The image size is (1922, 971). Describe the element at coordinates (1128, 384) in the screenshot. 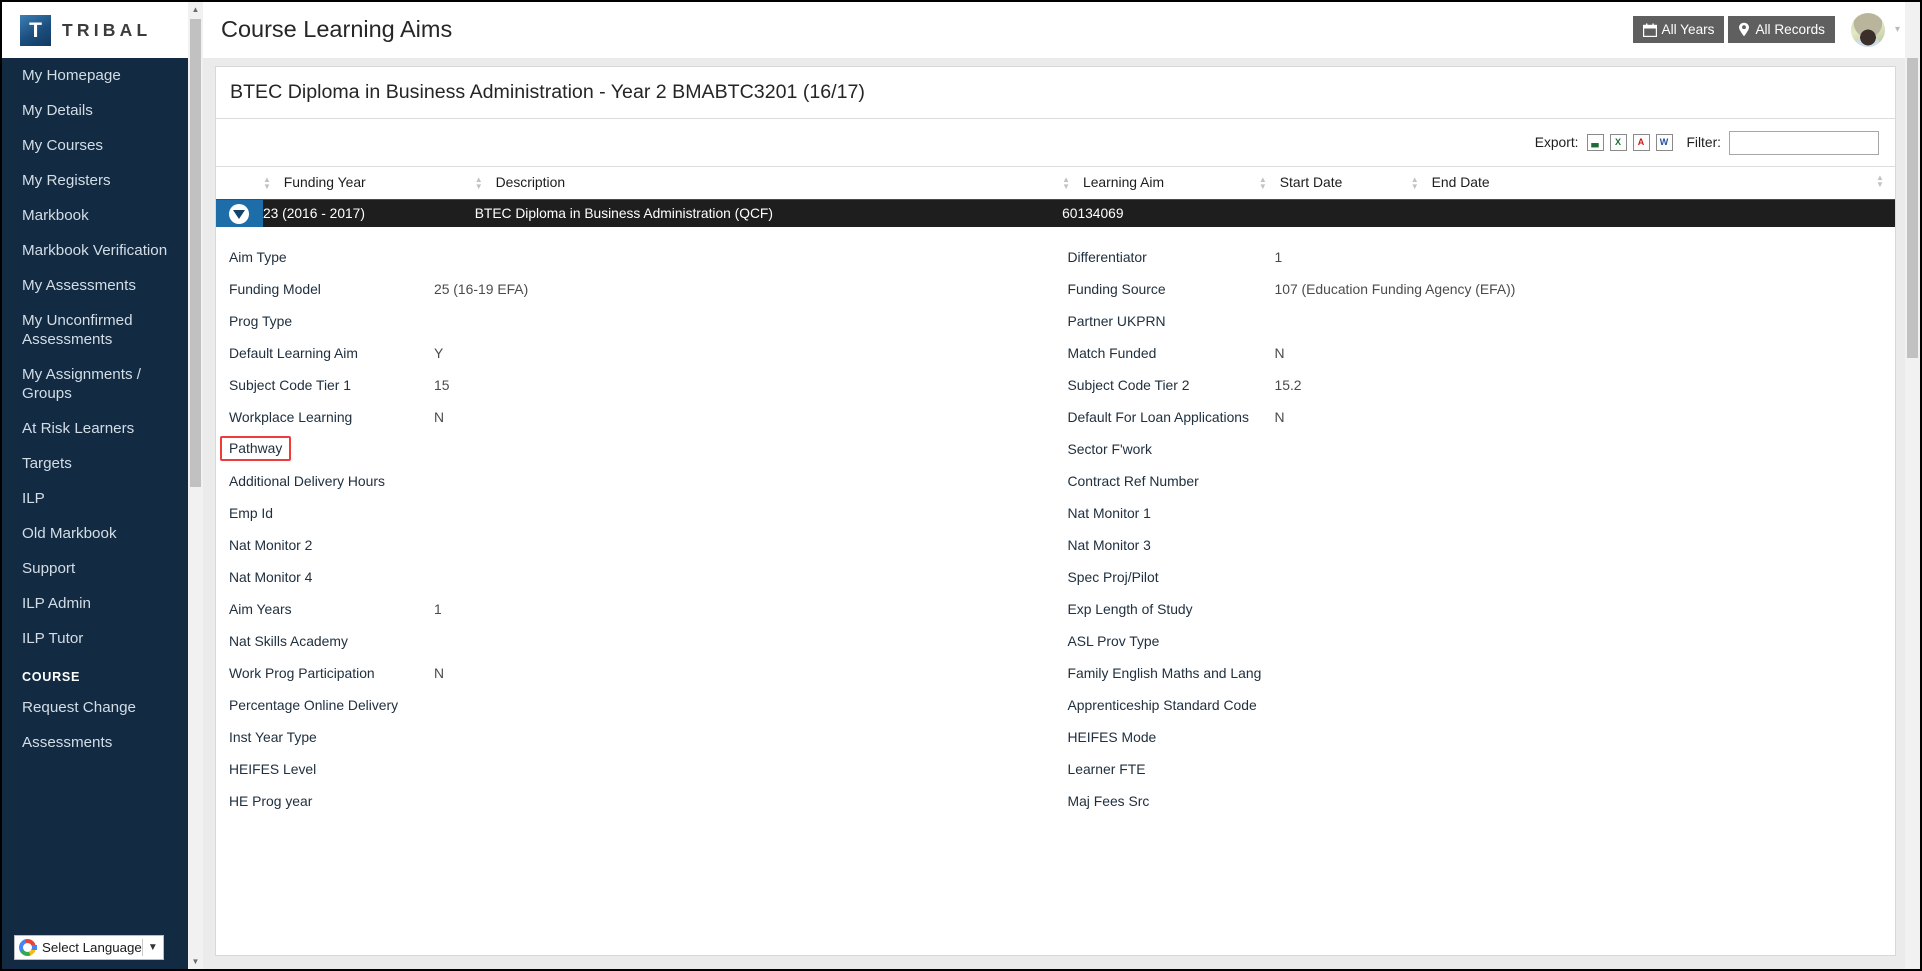

I see `detail-field-label: Subject Code Tier 2` at that location.